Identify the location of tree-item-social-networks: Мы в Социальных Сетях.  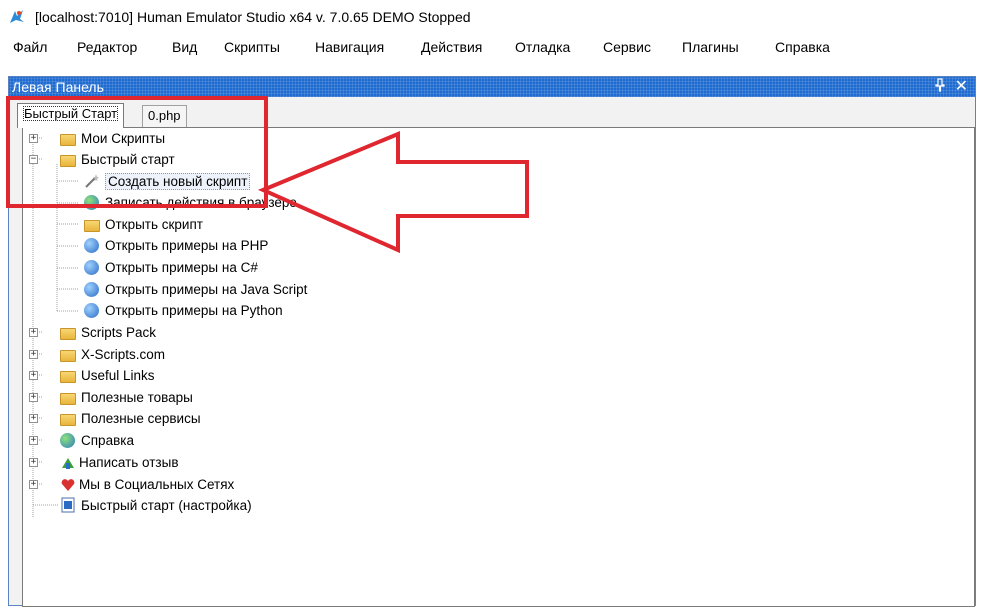
(147, 484).